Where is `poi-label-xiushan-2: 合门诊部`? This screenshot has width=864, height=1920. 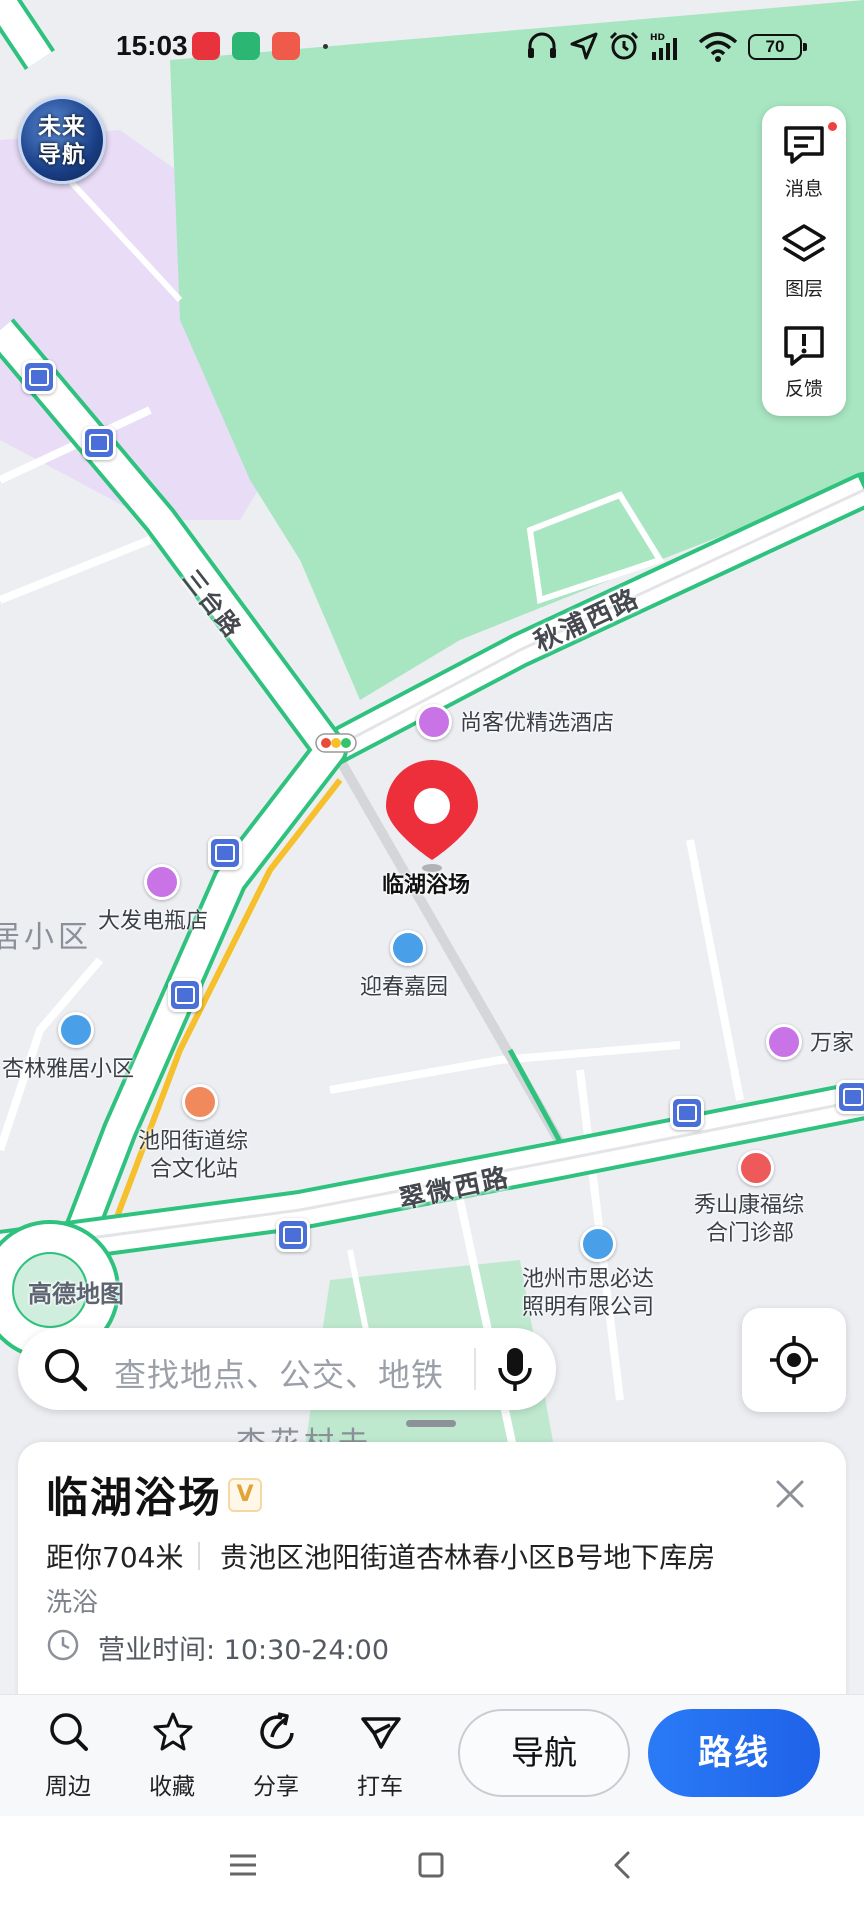
poi-label-xiushan-2: 合门诊部 is located at coordinates (750, 1234).